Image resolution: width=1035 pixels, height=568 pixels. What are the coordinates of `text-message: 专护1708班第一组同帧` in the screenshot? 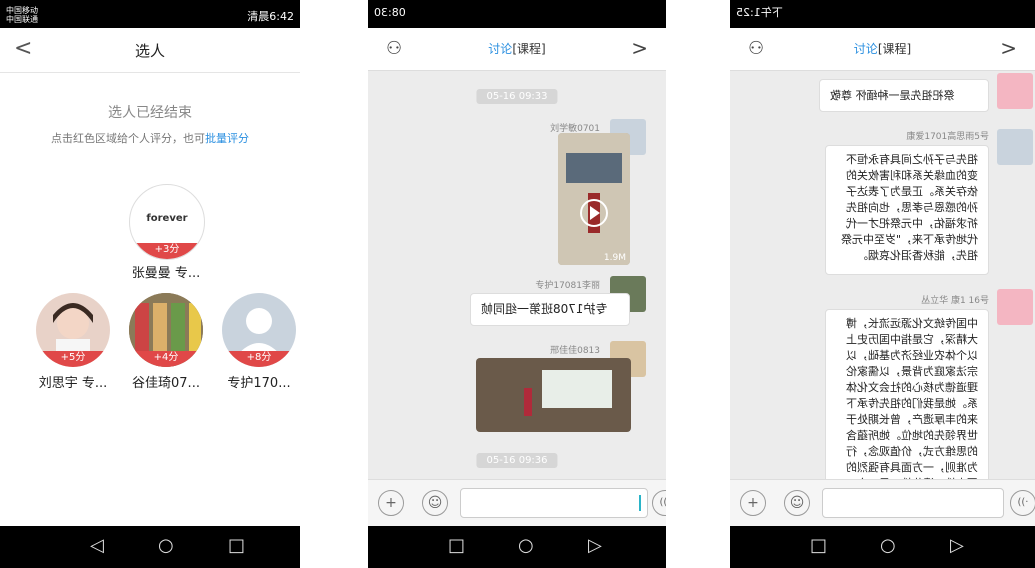 It's located at (550, 309).